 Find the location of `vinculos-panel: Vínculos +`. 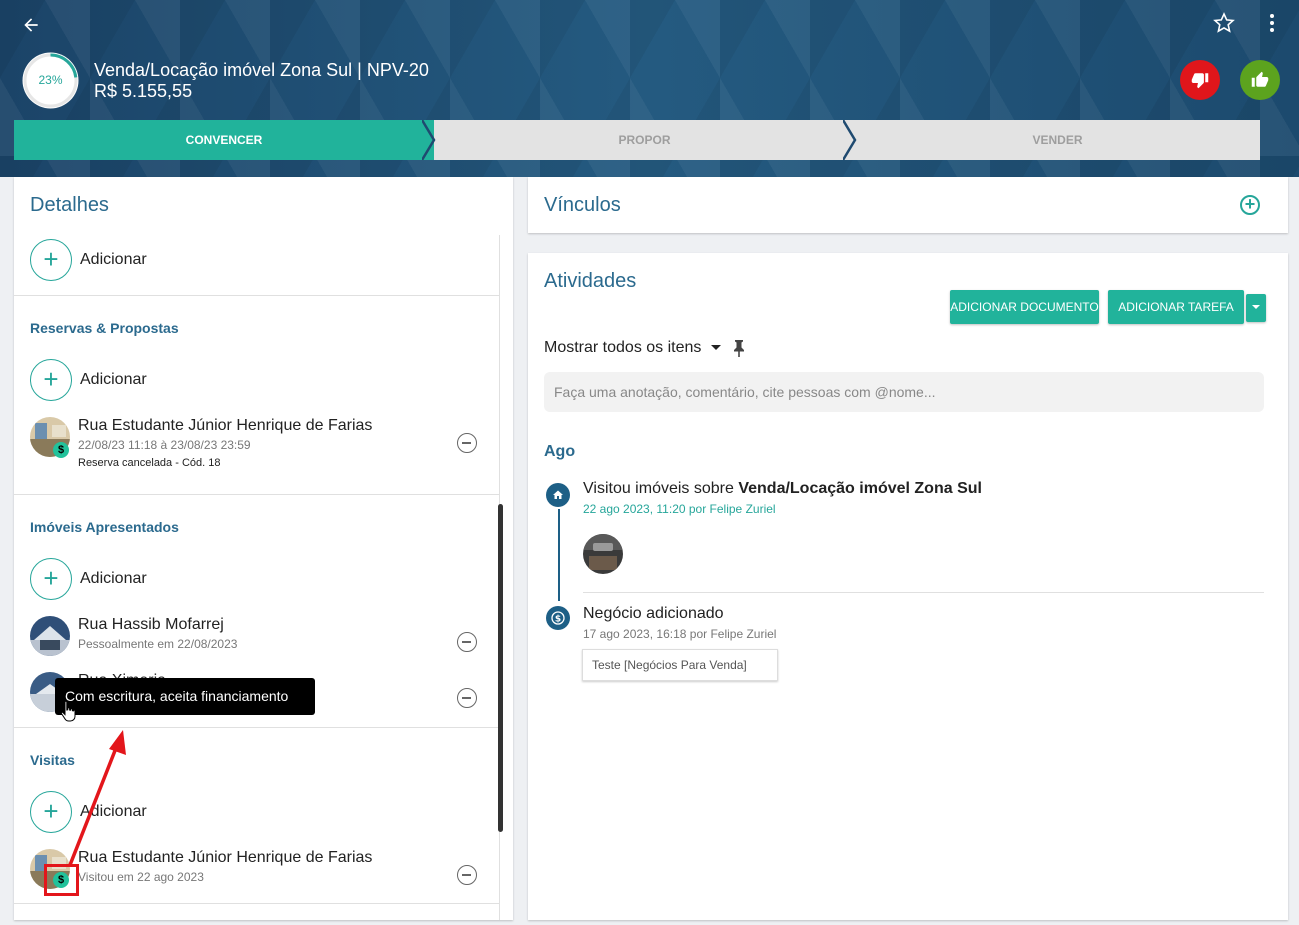

vinculos-panel: Vínculos + is located at coordinates (908, 205).